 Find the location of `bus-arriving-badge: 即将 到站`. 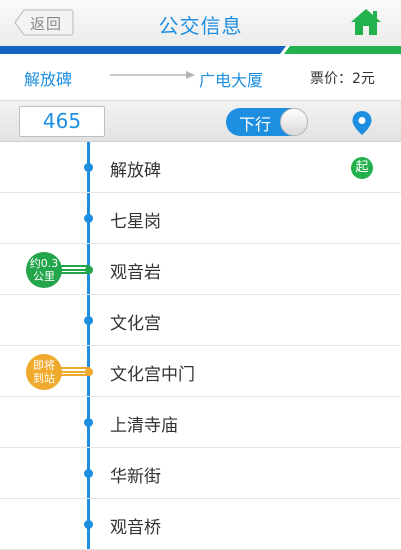

bus-arriving-badge: 即将 到站 is located at coordinates (44, 372).